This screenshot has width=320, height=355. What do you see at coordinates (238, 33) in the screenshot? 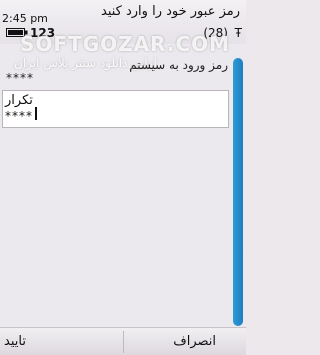
I see `signal-icon: Ŧ` at bounding box center [238, 33].